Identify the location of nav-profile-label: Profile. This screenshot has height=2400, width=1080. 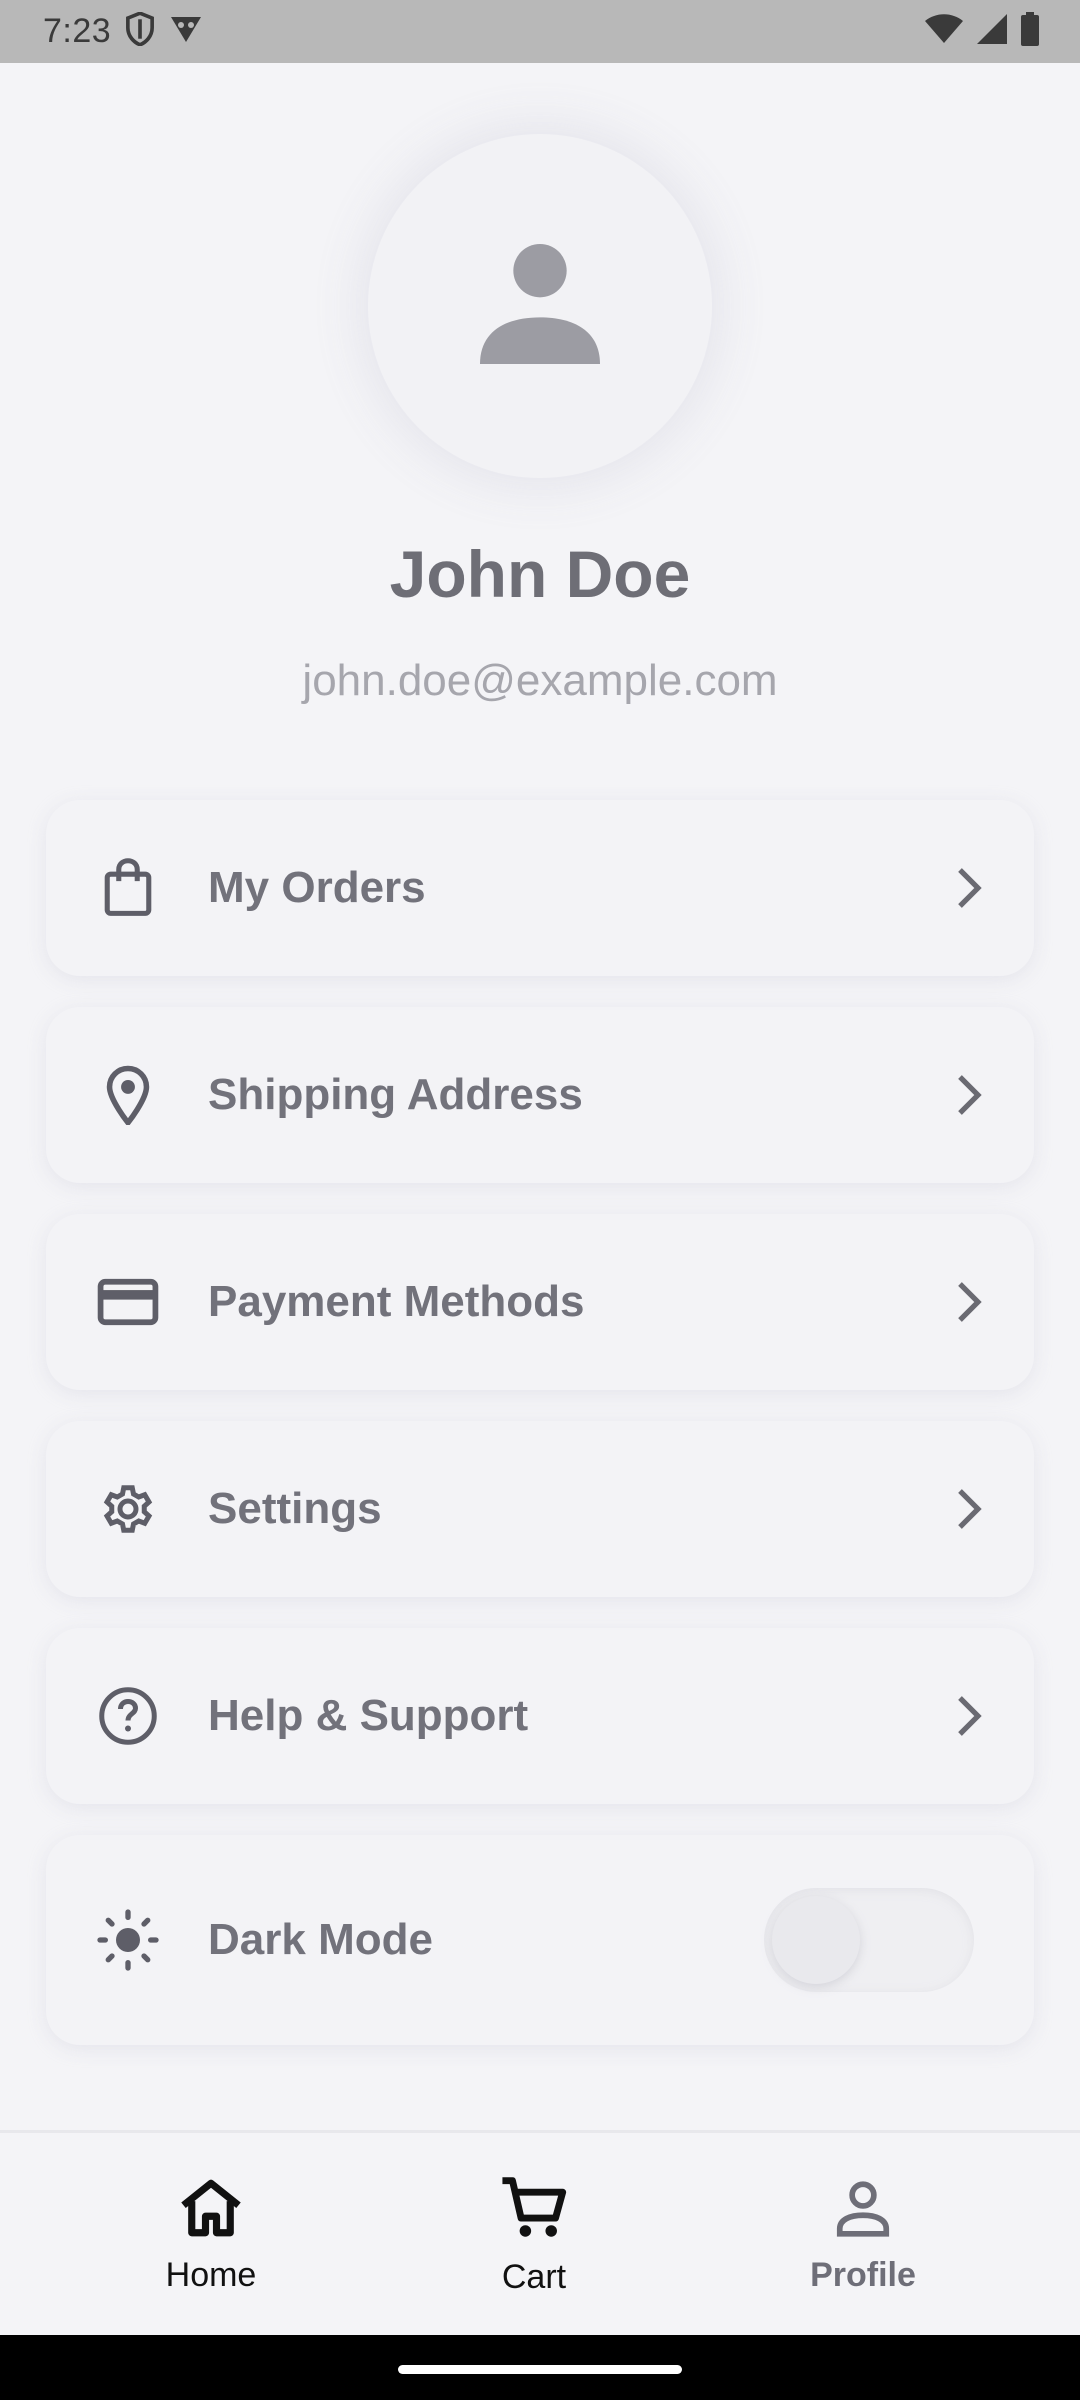
(863, 2274).